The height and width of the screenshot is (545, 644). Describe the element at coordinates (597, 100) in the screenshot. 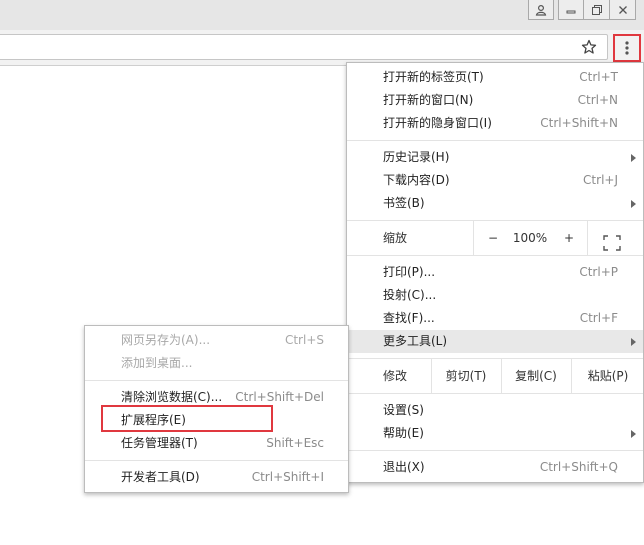

I see `menu-item-shortcut: Ctrl+N` at that location.